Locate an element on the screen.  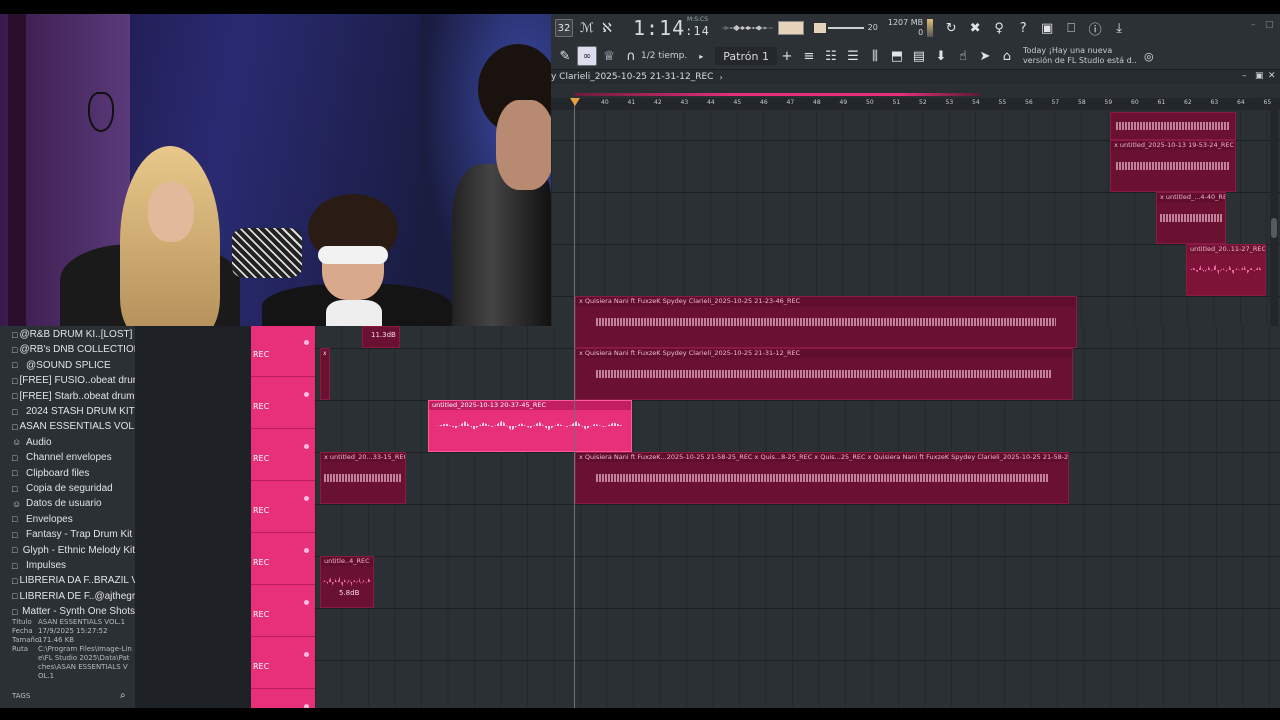
download-icon: ⤓ is located at coordinates (1119, 28).